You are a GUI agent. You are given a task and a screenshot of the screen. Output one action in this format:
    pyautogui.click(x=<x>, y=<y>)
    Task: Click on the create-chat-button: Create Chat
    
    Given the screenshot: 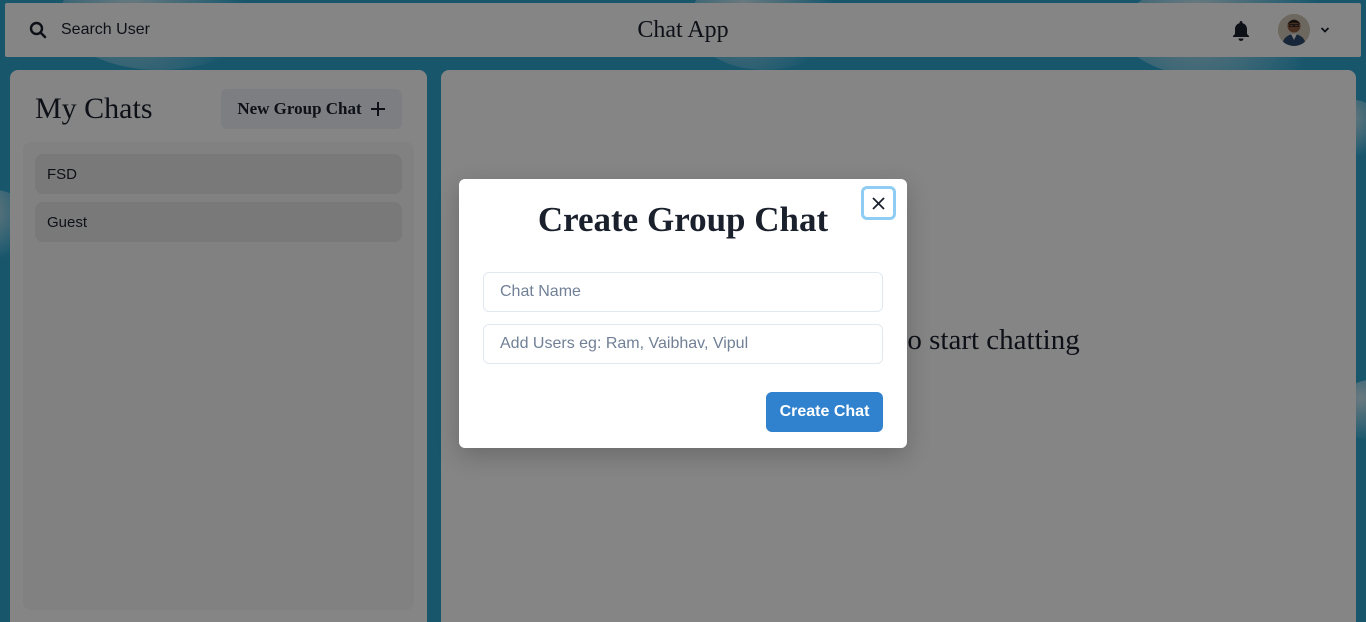 What is the action you would take?
    pyautogui.click(x=824, y=412)
    